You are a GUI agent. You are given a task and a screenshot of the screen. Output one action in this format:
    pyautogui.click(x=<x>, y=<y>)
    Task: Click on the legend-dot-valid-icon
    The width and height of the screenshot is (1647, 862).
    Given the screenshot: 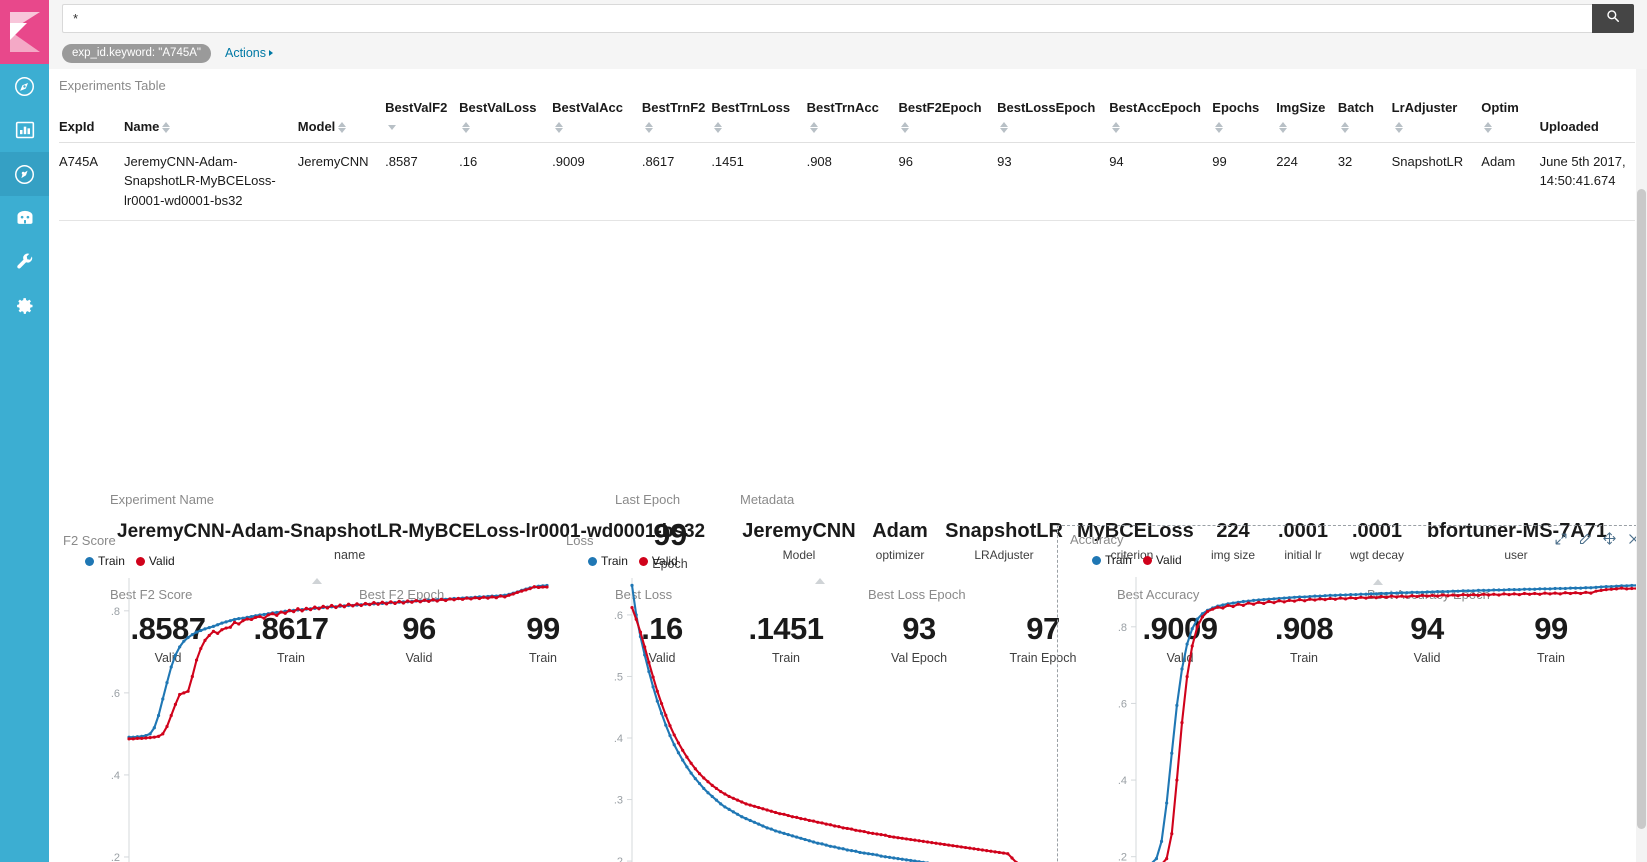 What is the action you would take?
    pyautogui.click(x=1147, y=560)
    